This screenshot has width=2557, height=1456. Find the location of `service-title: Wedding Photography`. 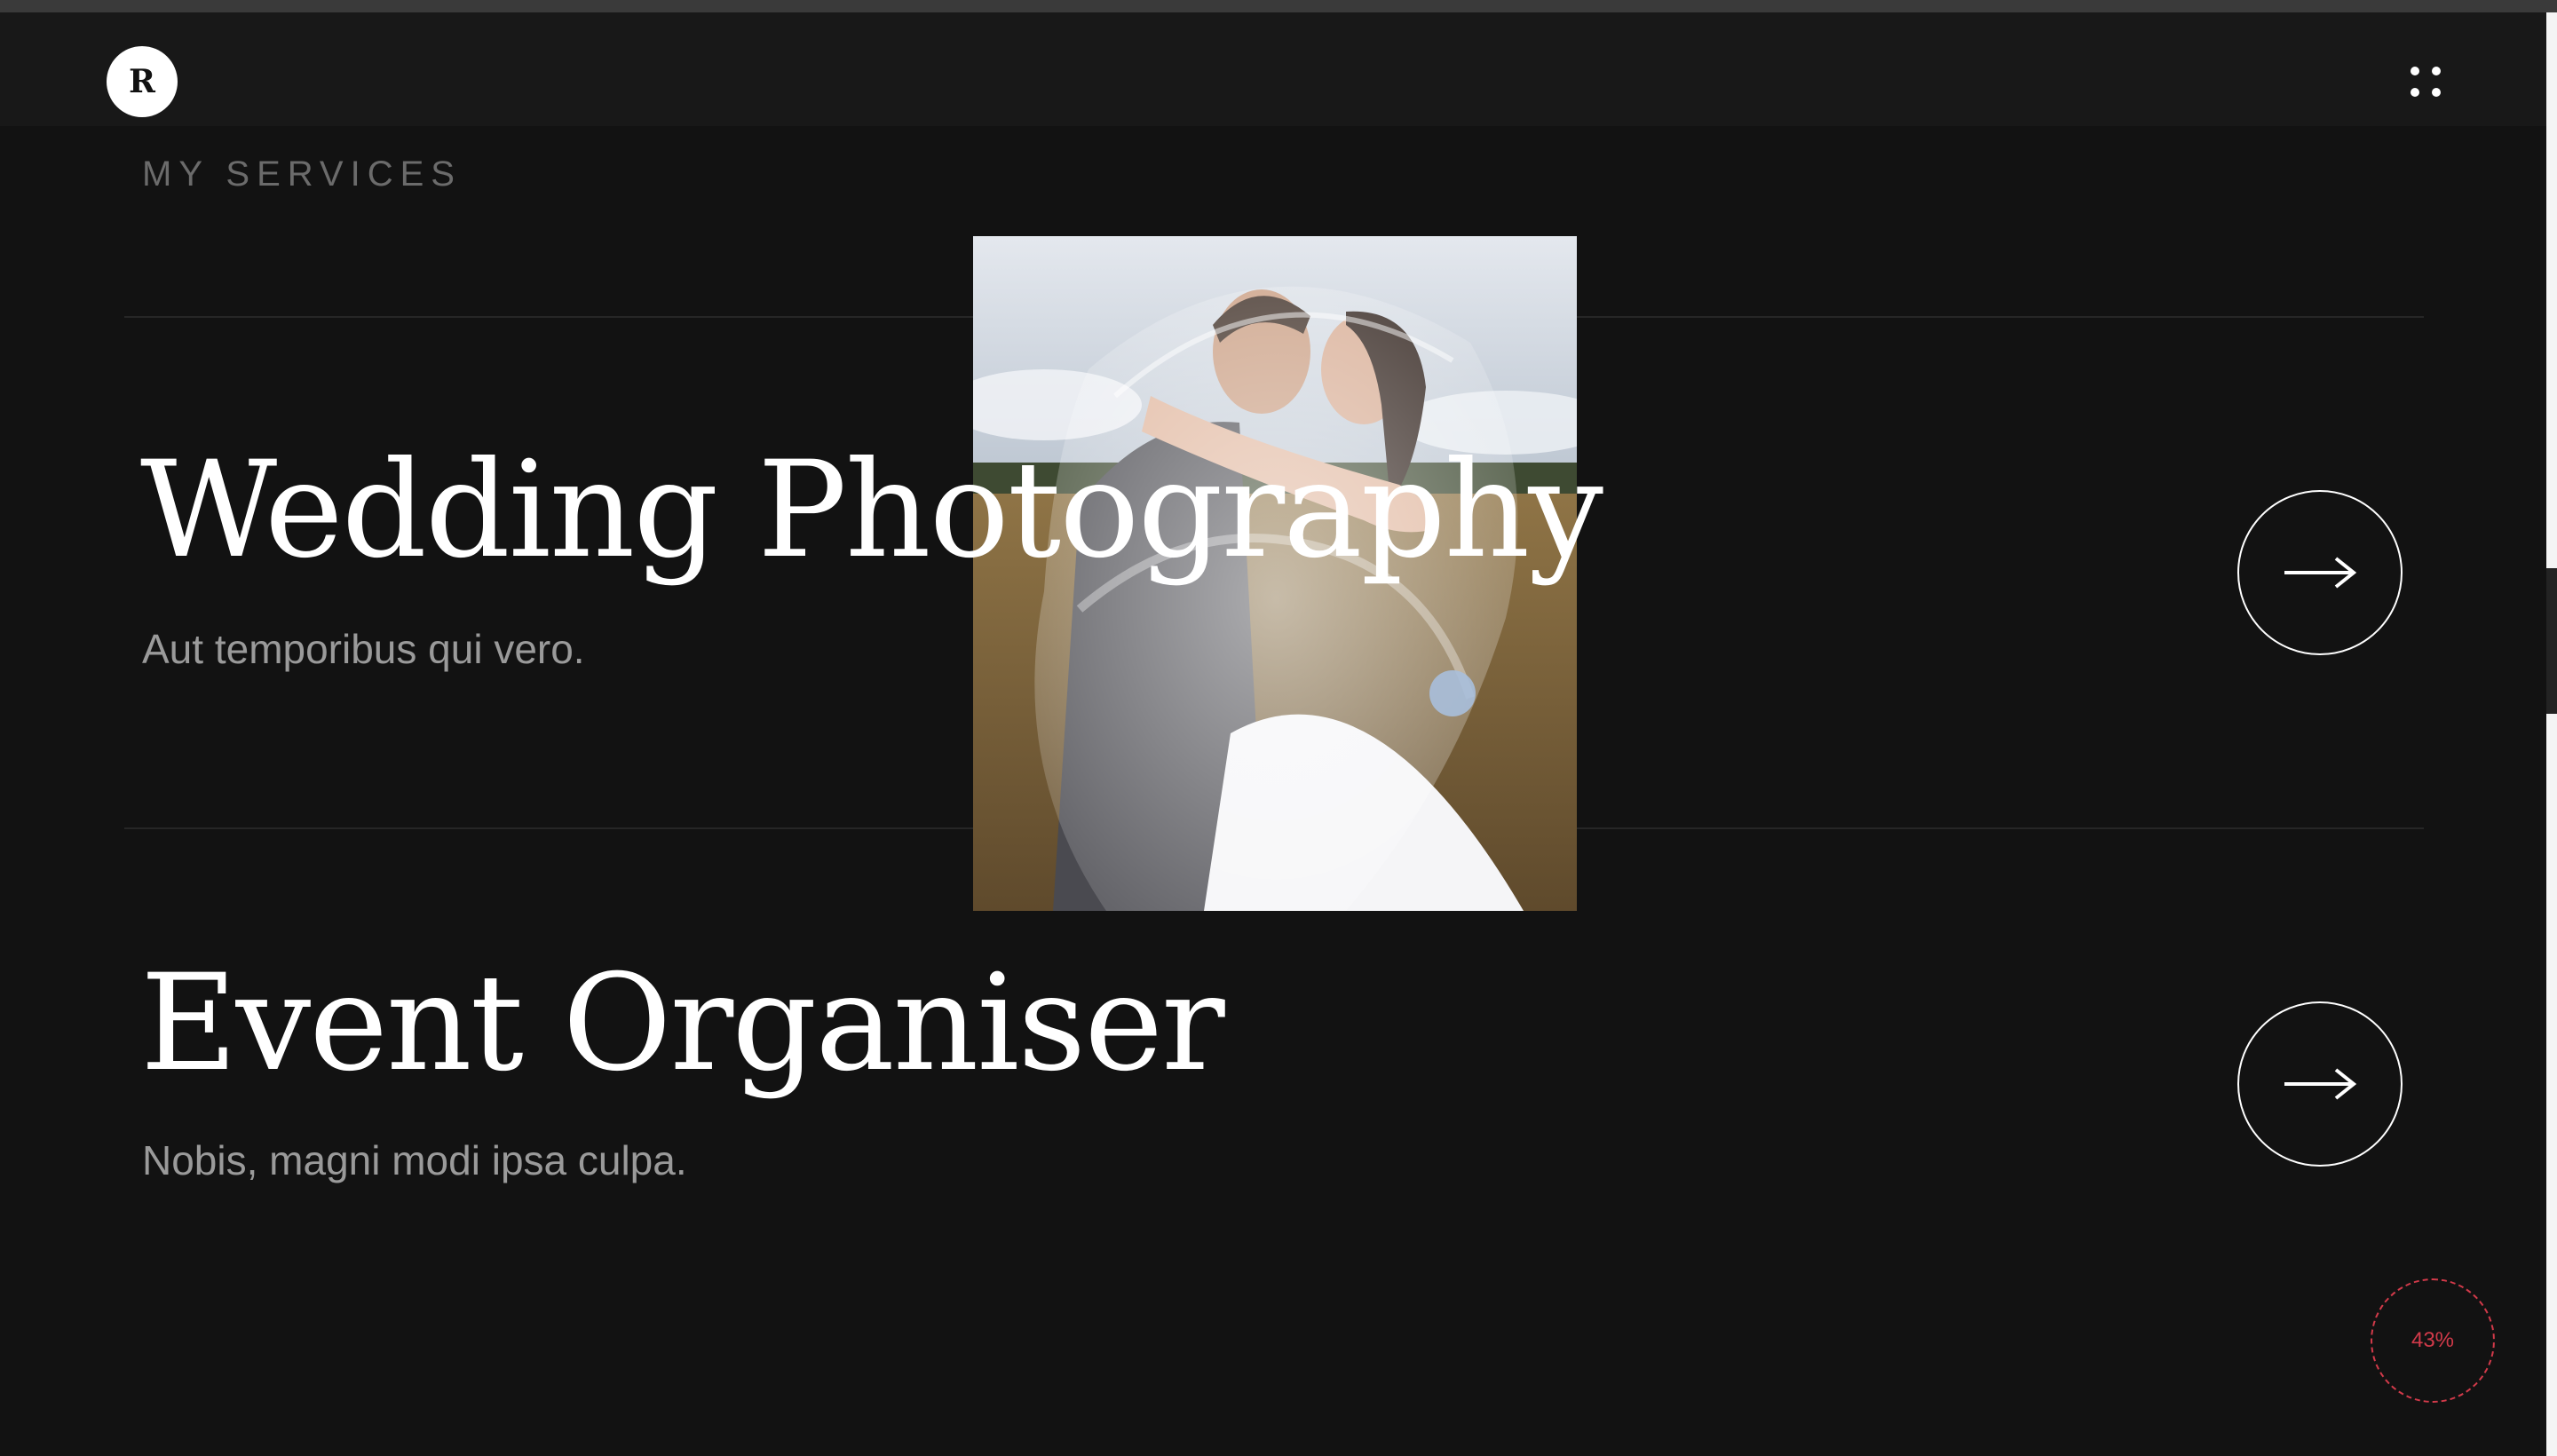

service-title: Wedding Photography is located at coordinates (871, 511).